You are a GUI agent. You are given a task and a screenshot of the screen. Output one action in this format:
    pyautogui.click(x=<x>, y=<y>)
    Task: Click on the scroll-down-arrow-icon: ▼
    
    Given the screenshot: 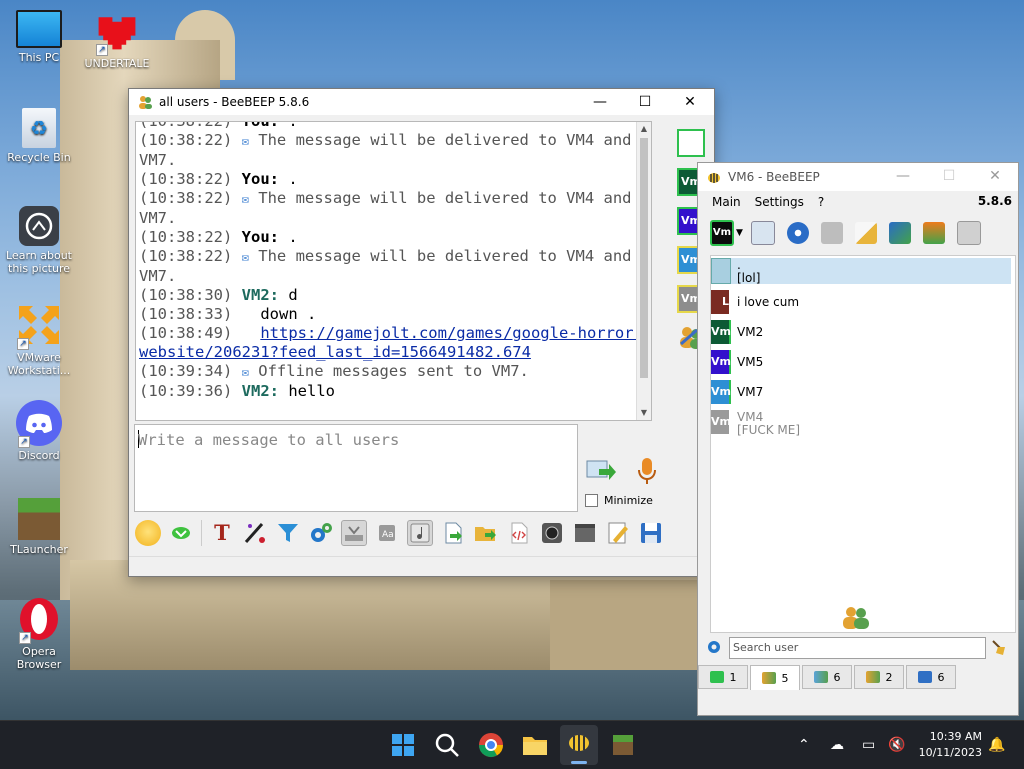 What is the action you would take?
    pyautogui.click(x=644, y=413)
    